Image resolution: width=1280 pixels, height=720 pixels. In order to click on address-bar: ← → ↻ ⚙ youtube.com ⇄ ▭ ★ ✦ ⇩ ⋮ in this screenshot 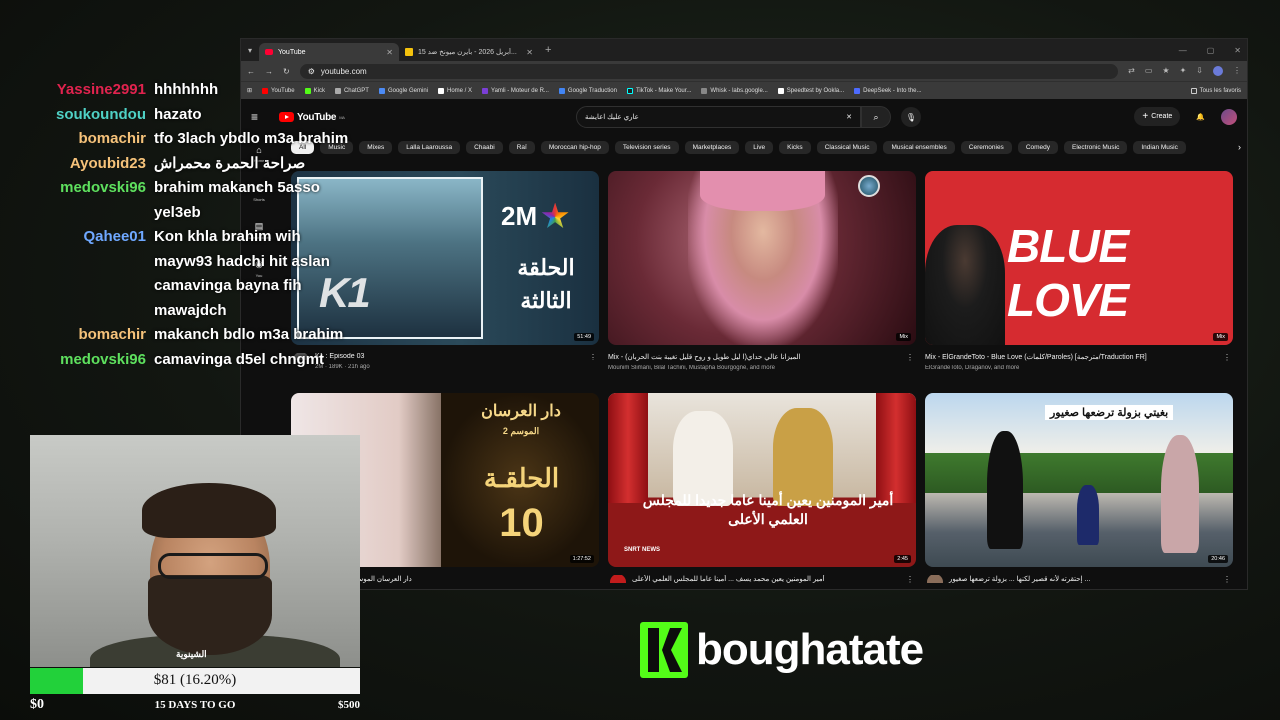, I will do `click(744, 71)`.